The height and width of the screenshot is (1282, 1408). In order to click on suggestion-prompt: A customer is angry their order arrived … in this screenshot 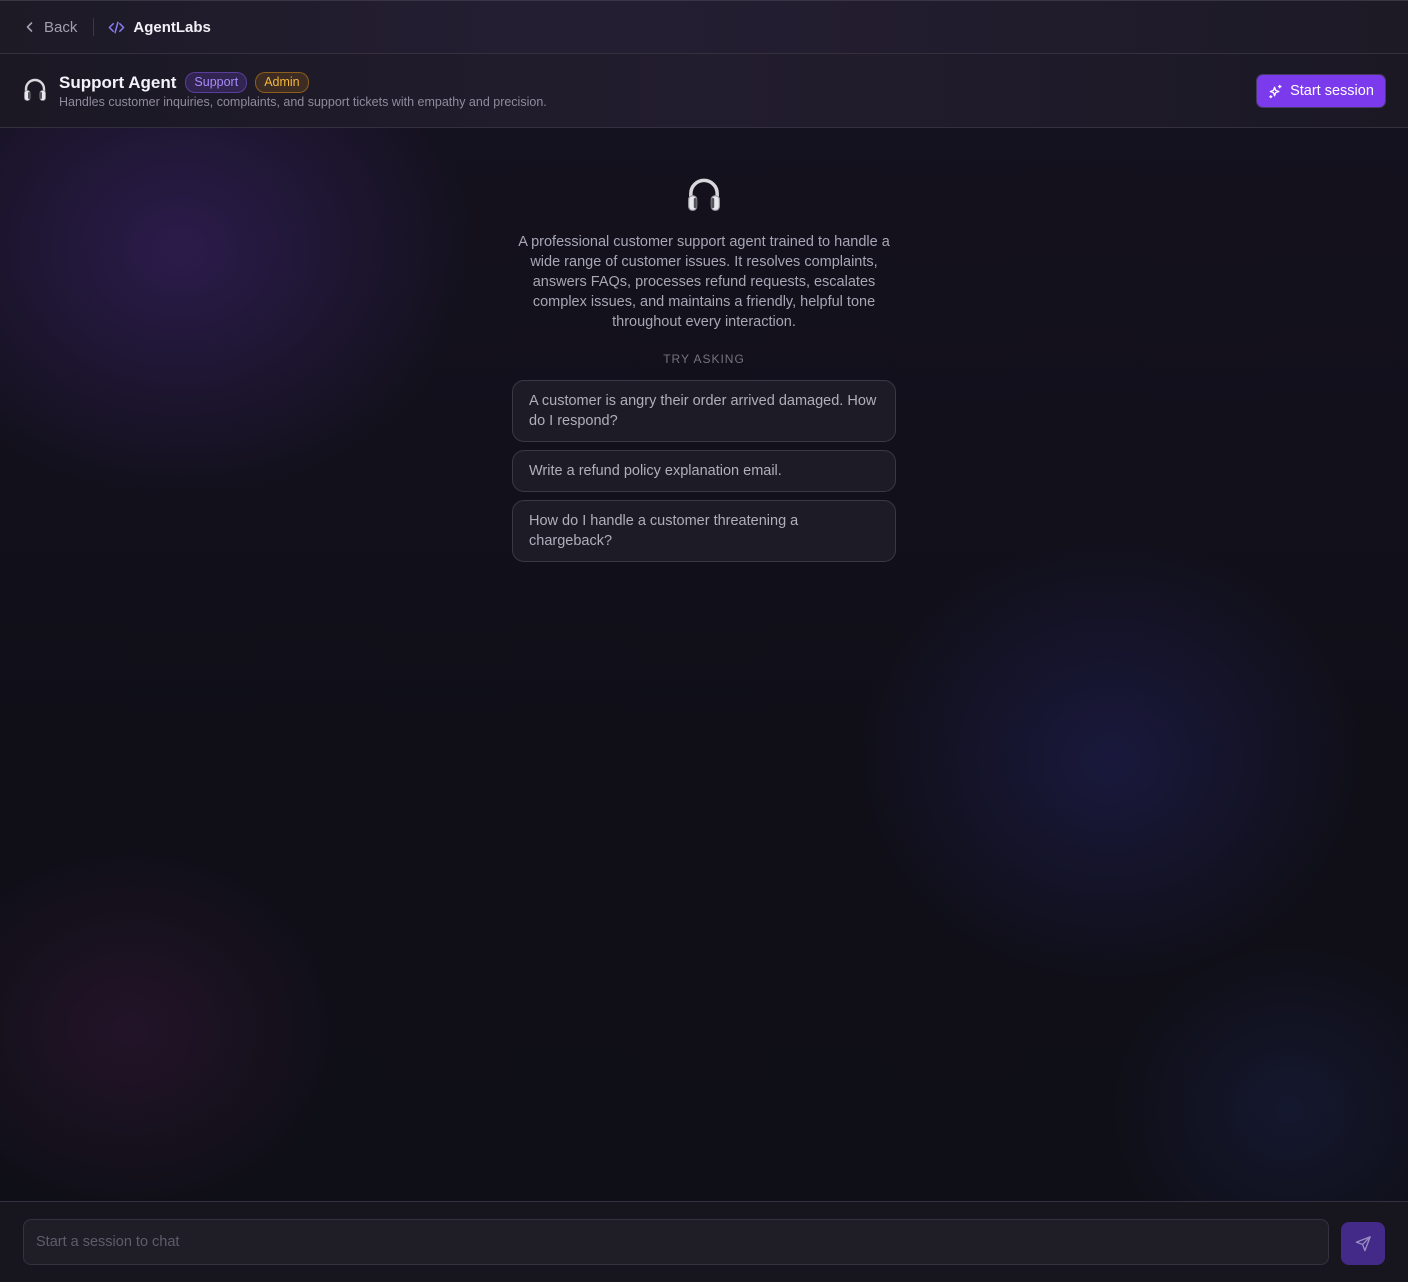, I will do `click(704, 411)`.